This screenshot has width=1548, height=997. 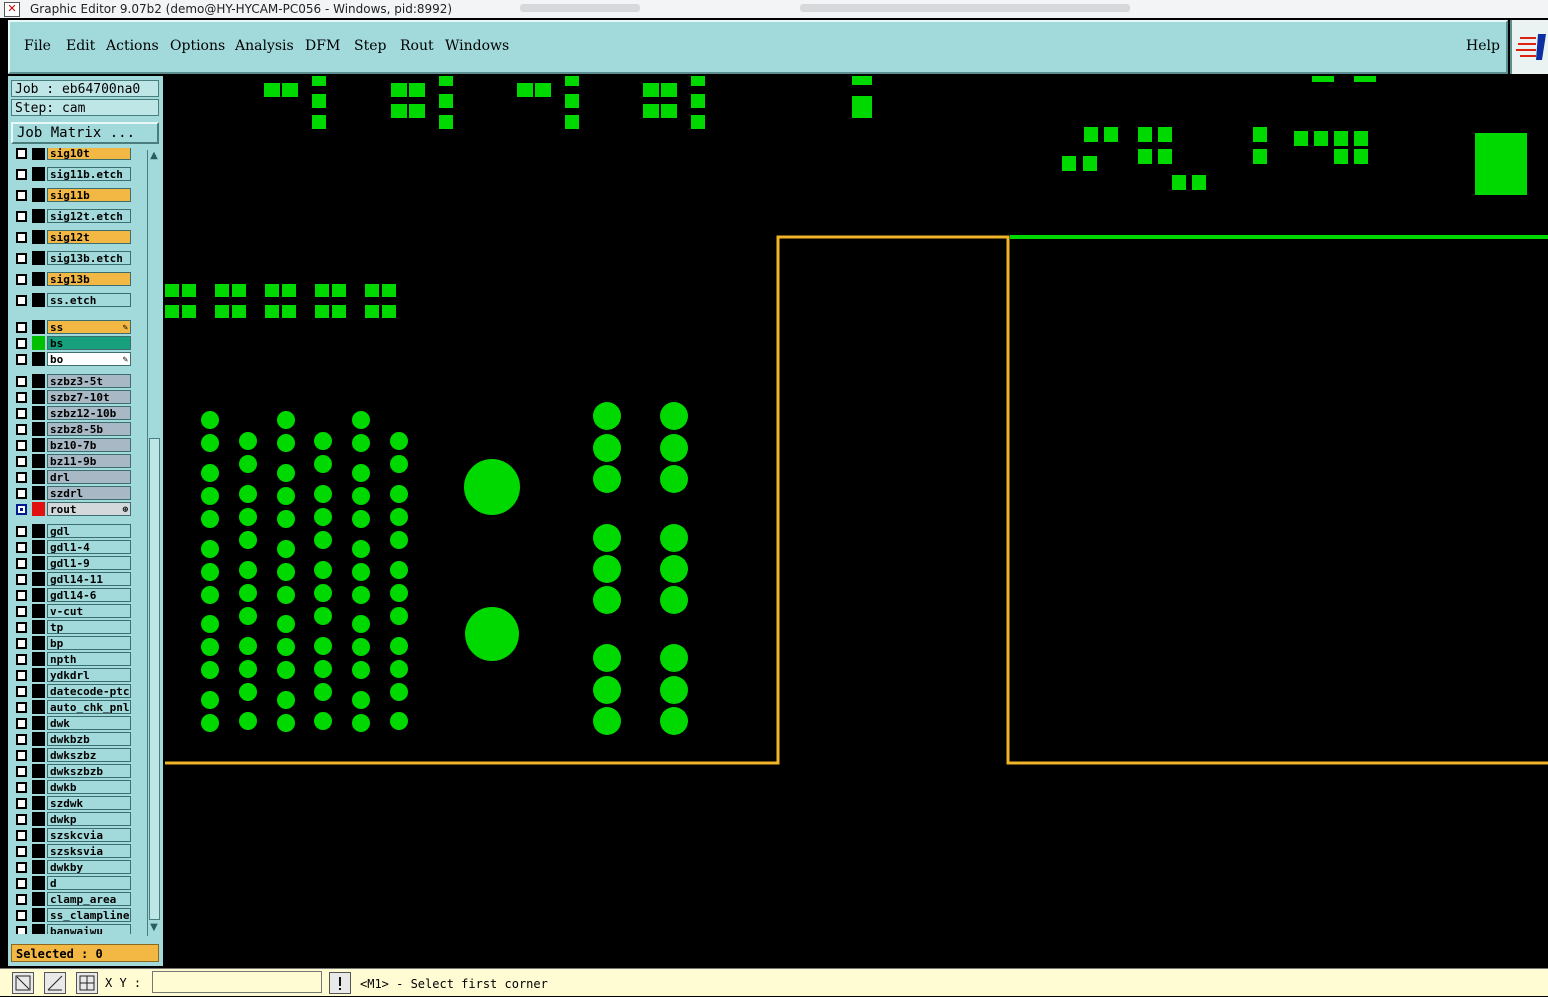 What do you see at coordinates (89, 477) in the screenshot?
I see `layer-label: drl` at bounding box center [89, 477].